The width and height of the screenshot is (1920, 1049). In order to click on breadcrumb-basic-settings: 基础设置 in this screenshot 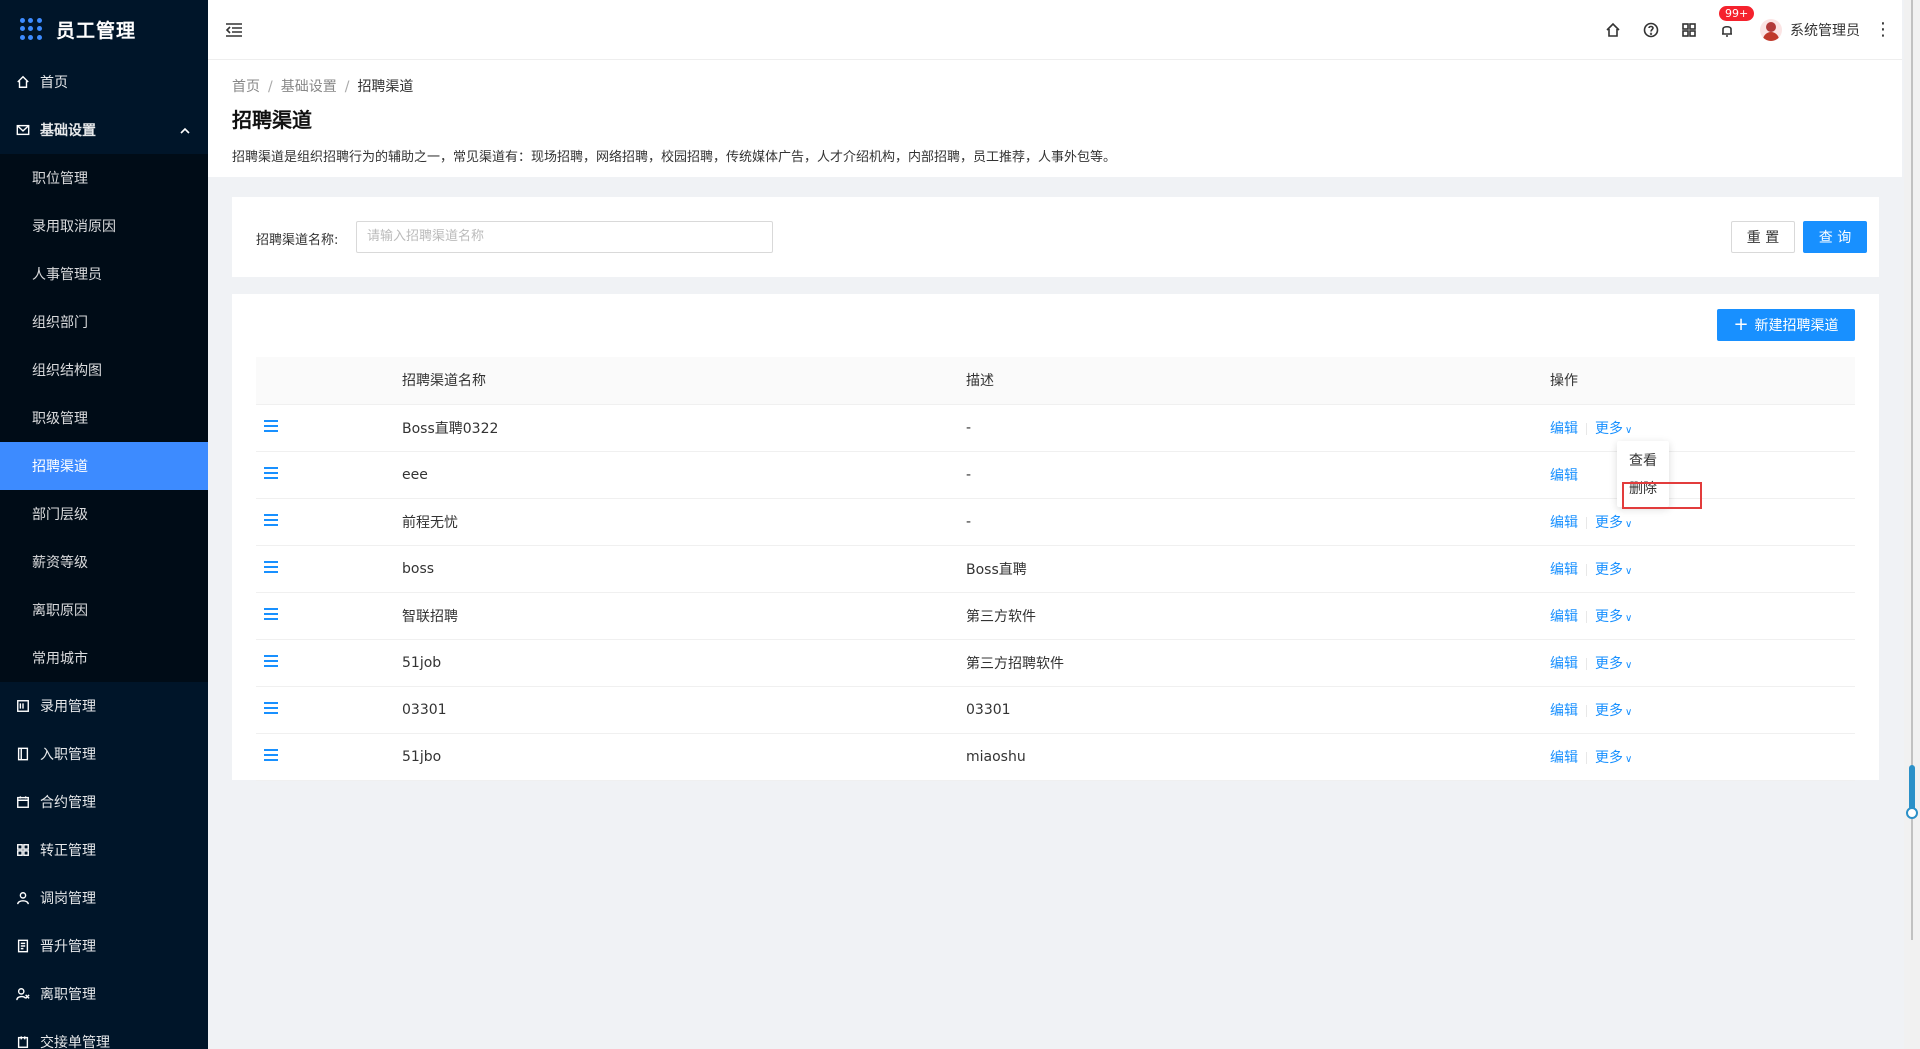, I will do `click(309, 87)`.